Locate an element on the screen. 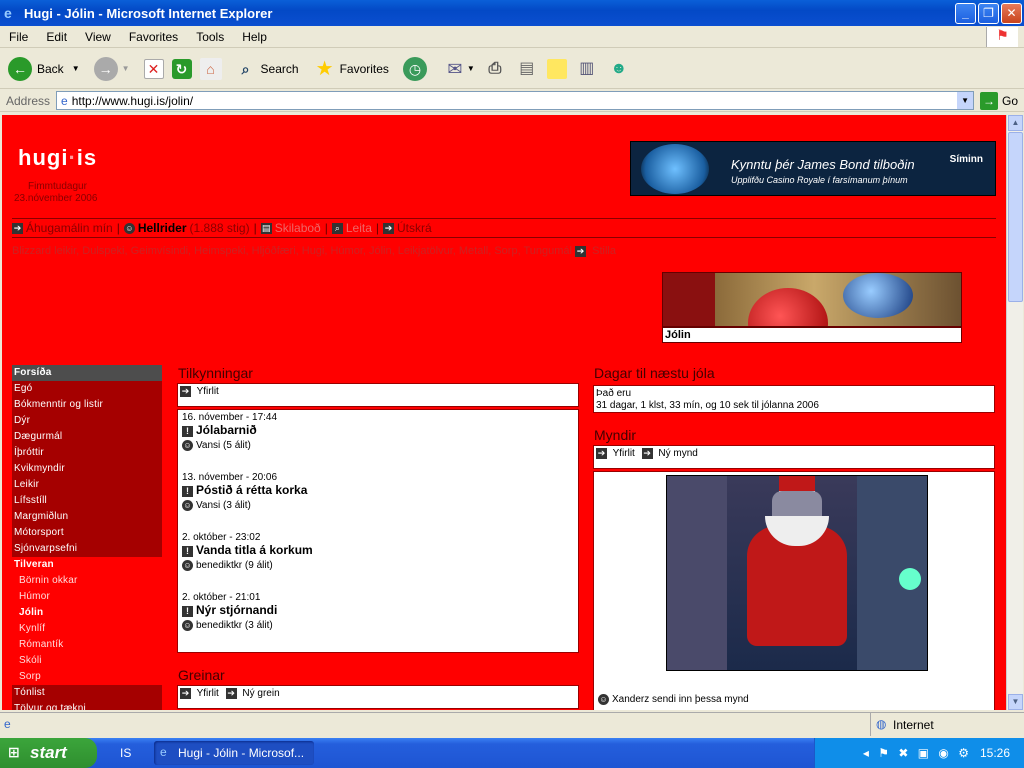  menu-favorites: Favorites is located at coordinates (153, 37).